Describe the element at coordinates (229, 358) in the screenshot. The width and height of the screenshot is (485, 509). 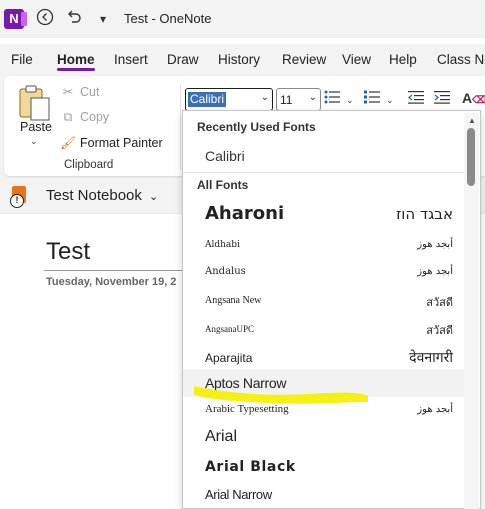
I see `font-name: Aparajita` at that location.